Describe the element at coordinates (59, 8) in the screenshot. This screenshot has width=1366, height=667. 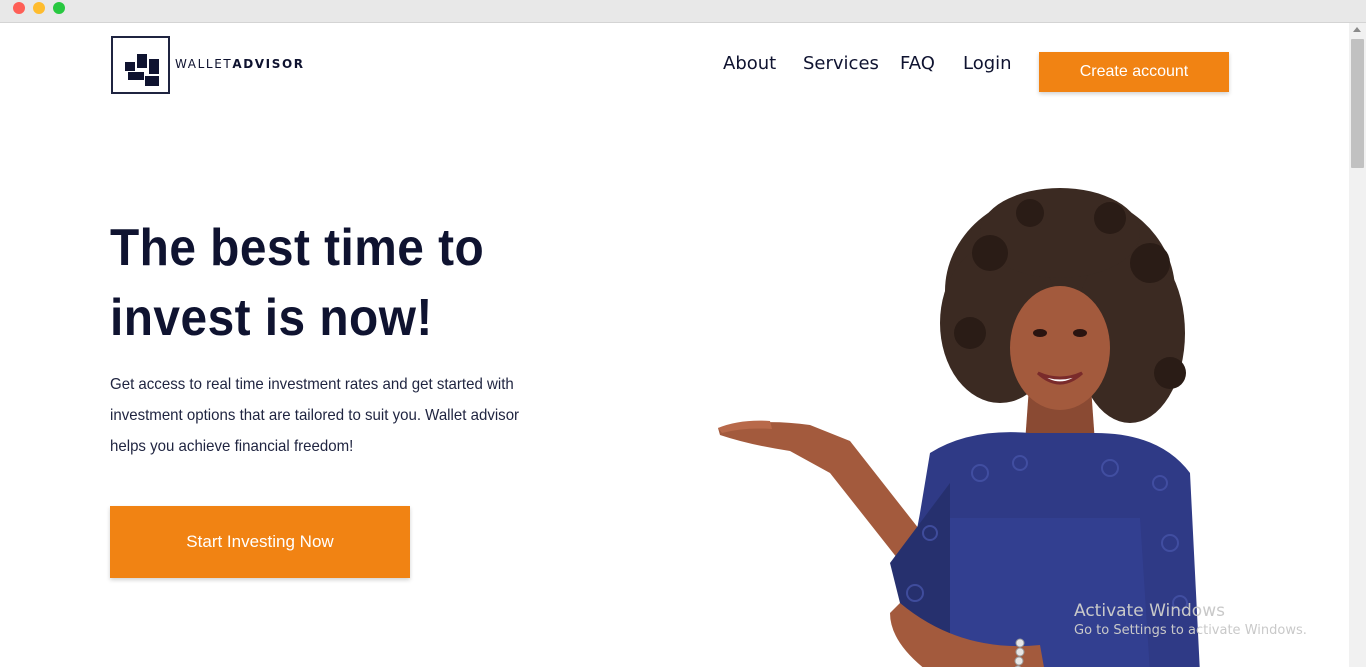
I see `maximize-window-button` at that location.